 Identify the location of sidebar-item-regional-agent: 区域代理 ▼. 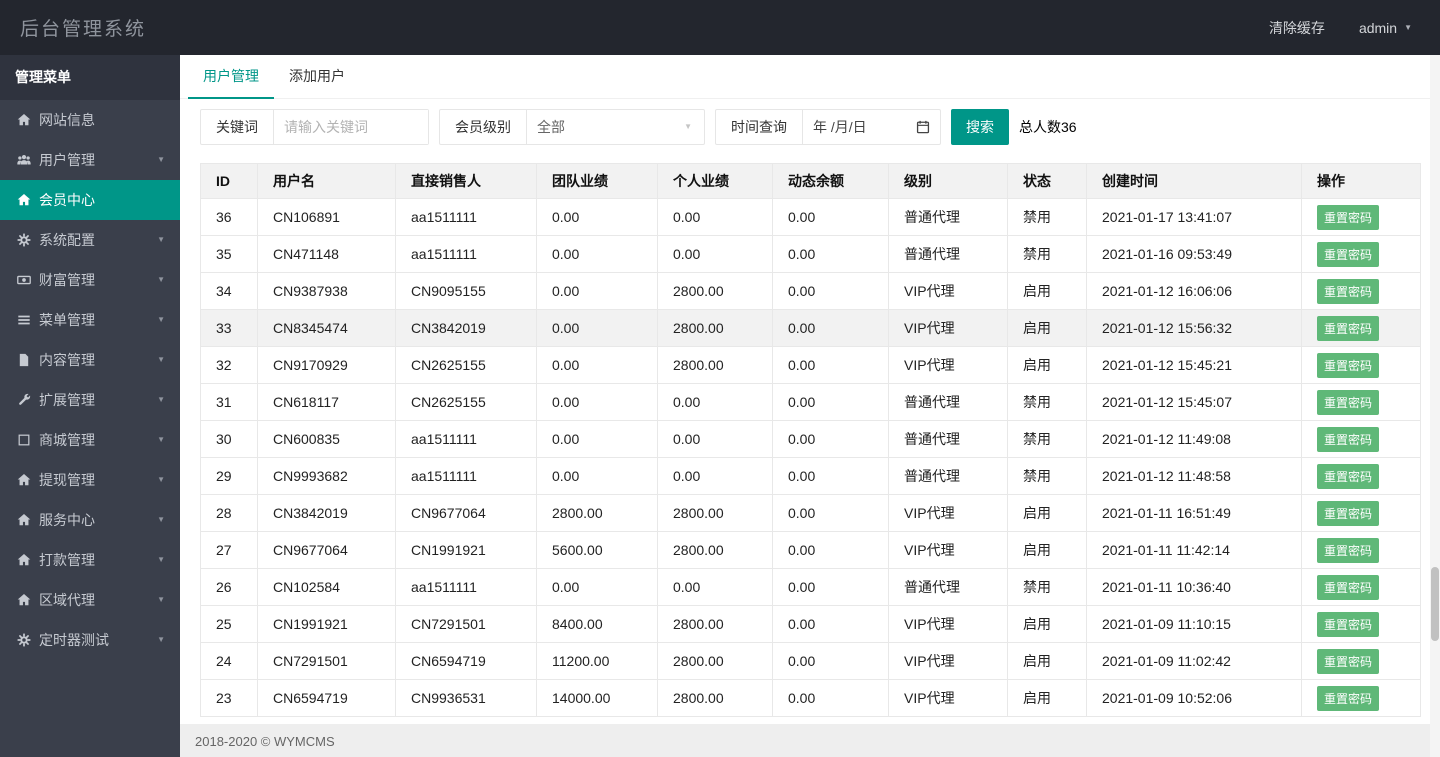
(90, 600).